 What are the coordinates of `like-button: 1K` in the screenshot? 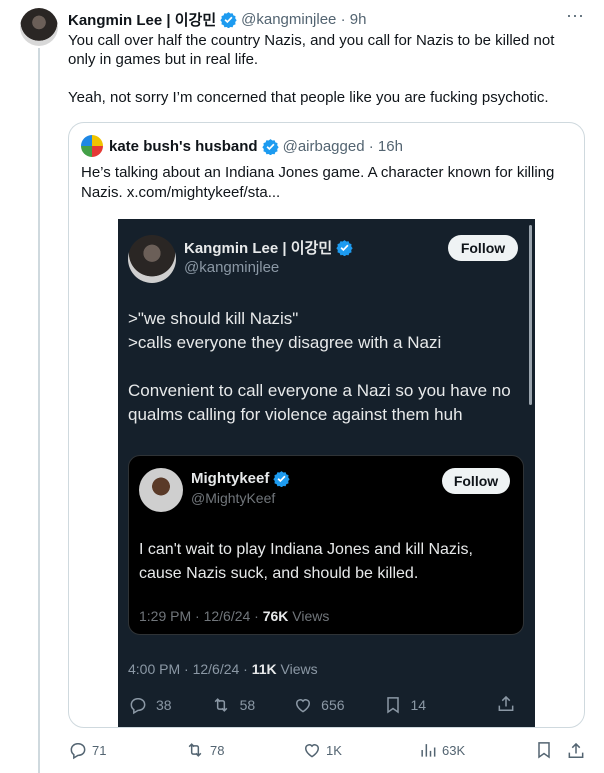 It's located at (322, 750).